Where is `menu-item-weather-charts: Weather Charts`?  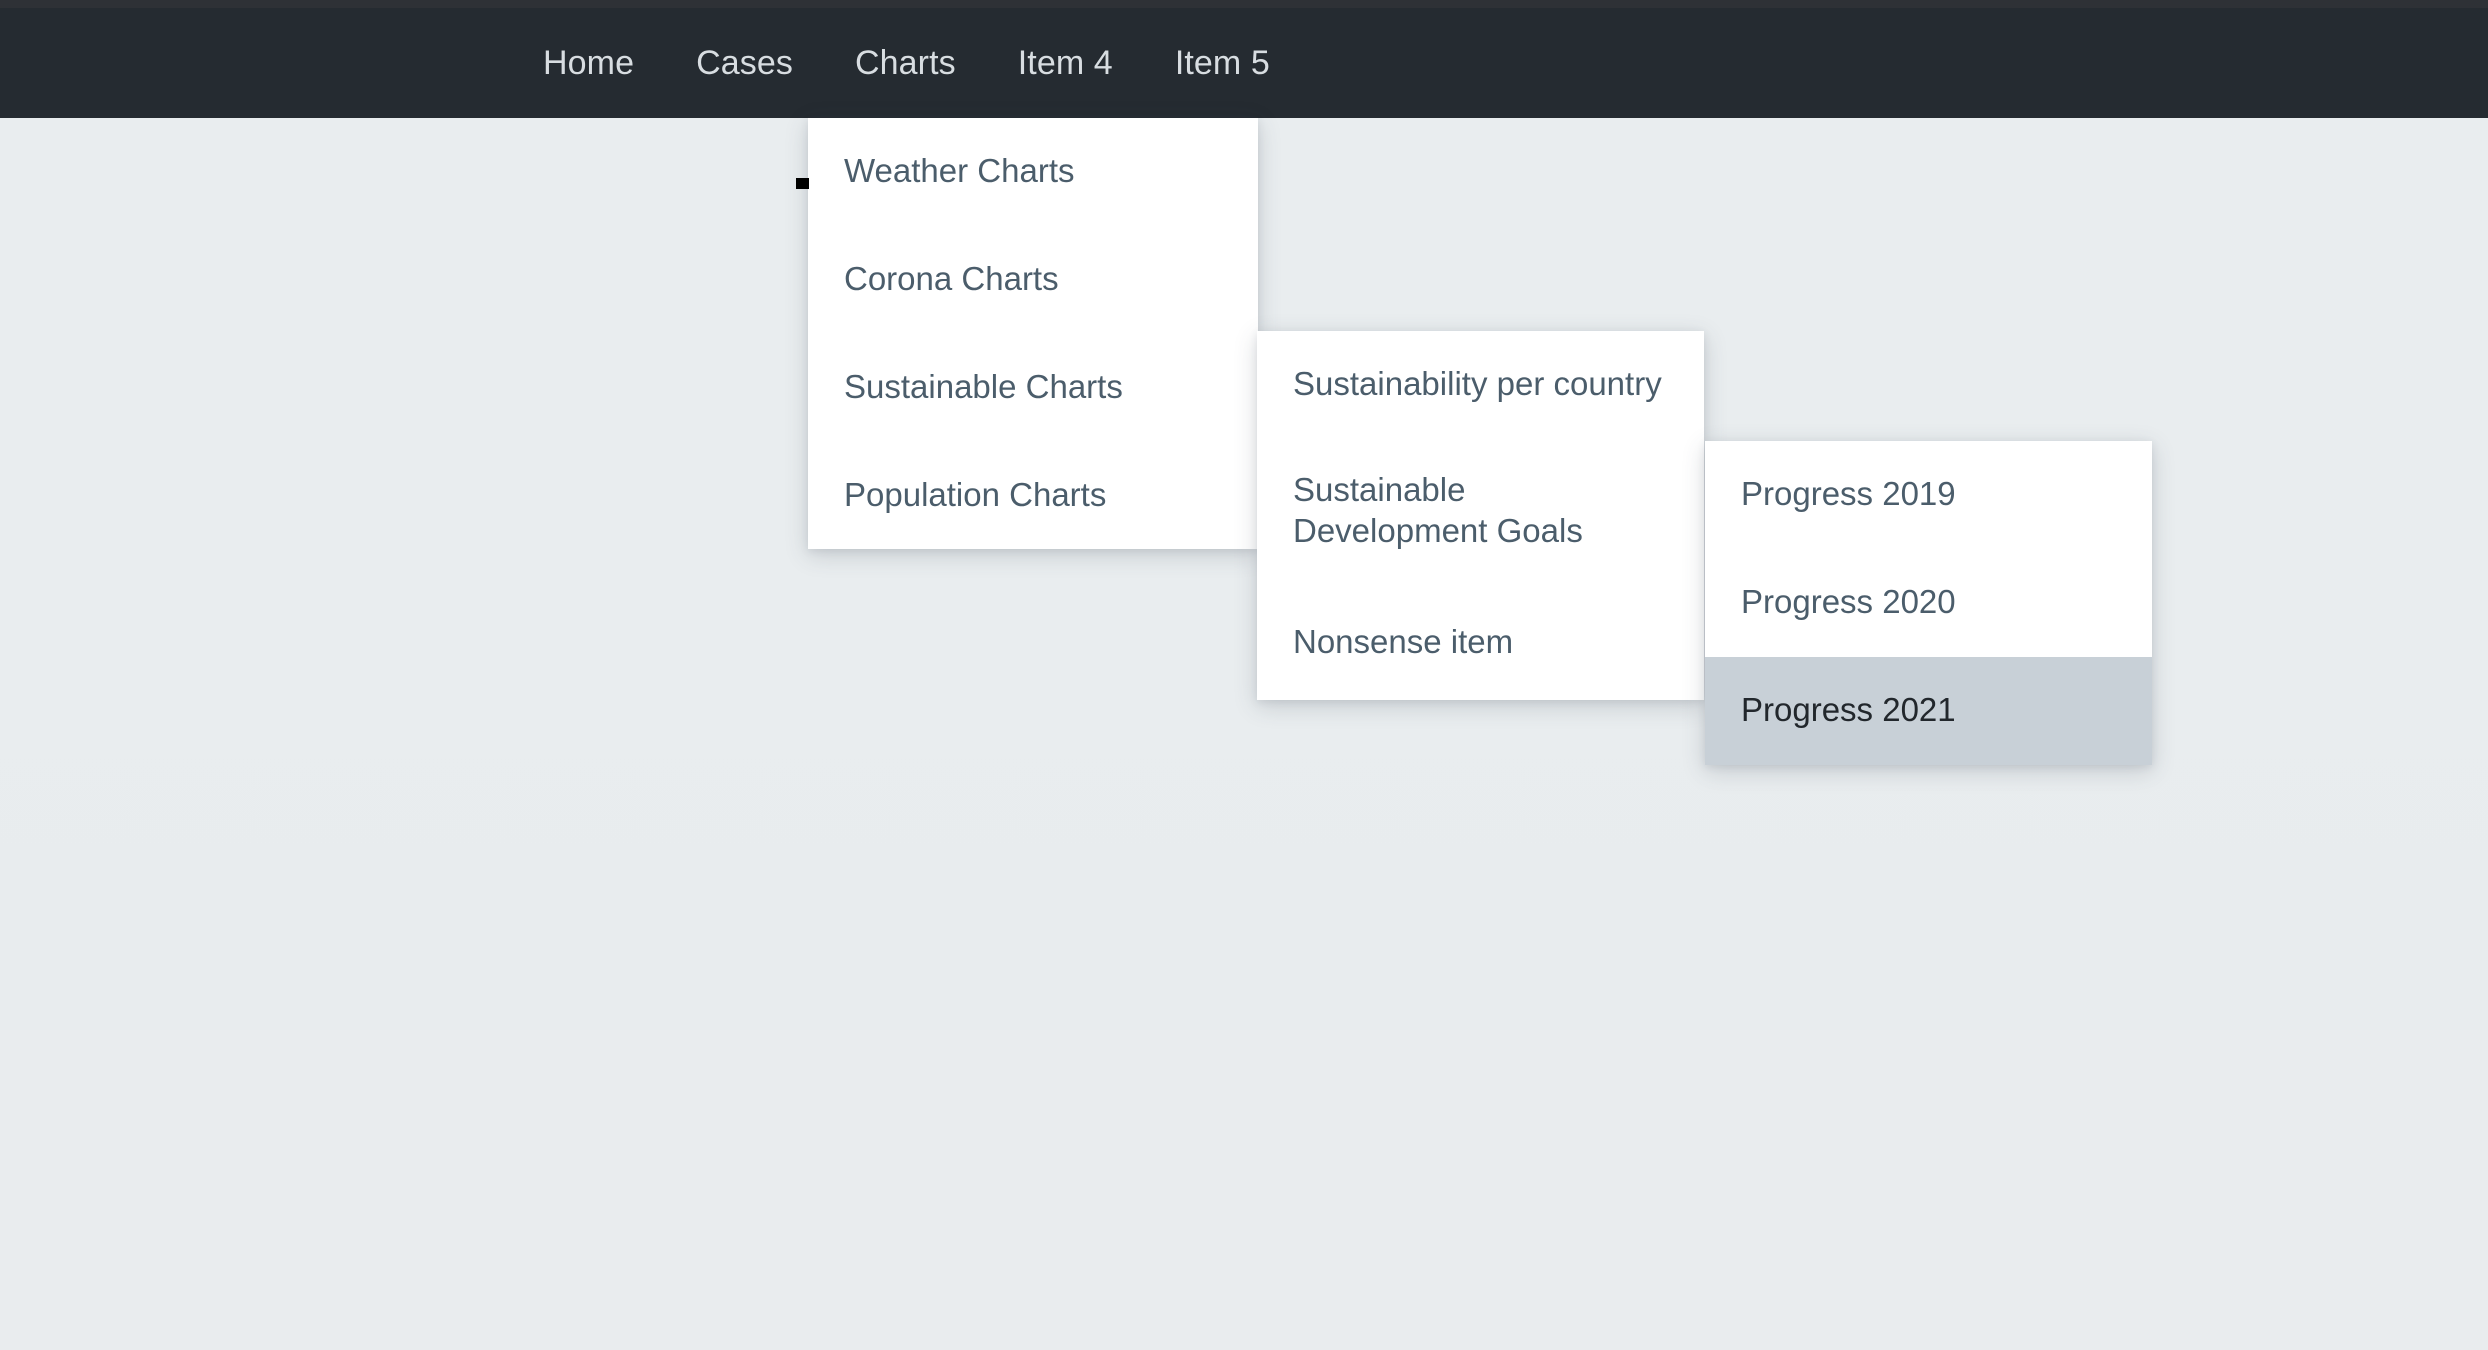 menu-item-weather-charts: Weather Charts is located at coordinates (1033, 172).